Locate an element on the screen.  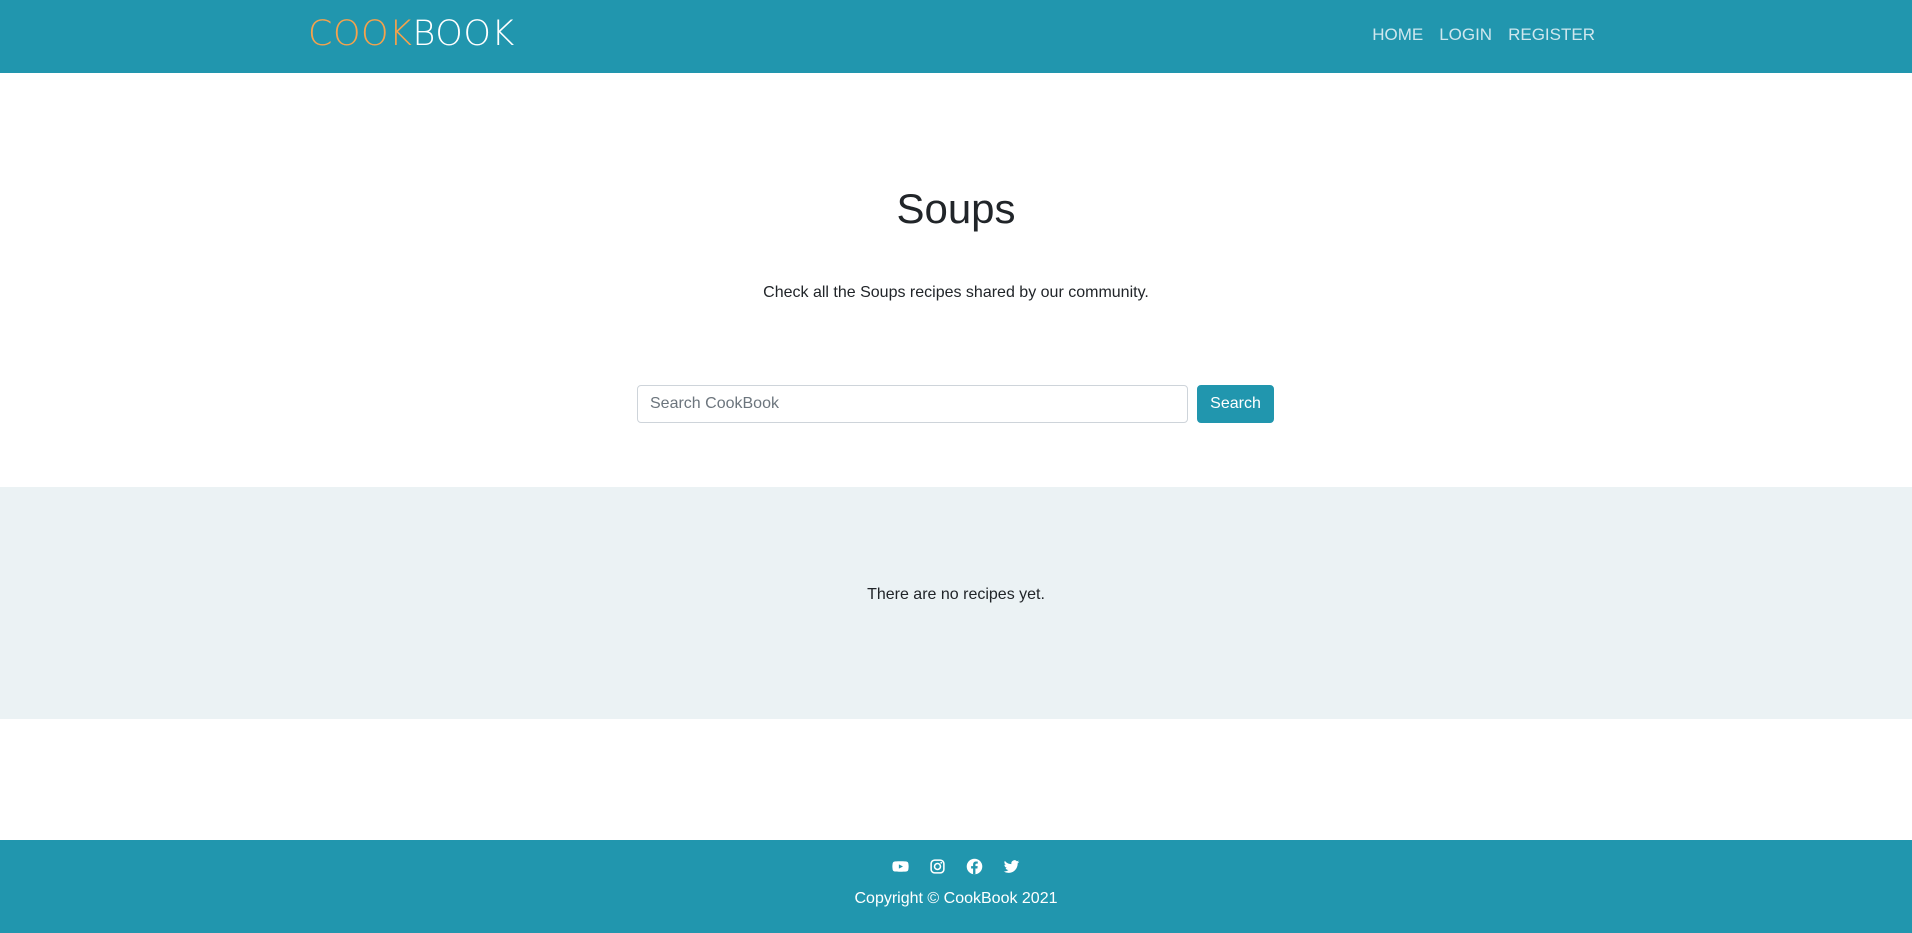
social-links is located at coordinates (956, 866).